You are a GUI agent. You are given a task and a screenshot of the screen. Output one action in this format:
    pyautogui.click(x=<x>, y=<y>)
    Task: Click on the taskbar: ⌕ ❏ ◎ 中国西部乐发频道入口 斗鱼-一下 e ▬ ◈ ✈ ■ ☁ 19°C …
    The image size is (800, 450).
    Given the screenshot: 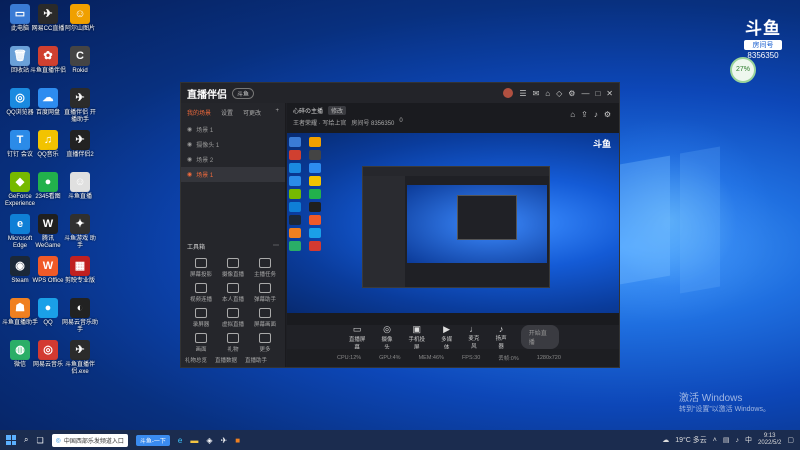 What is the action you would take?
    pyautogui.click(x=400, y=440)
    